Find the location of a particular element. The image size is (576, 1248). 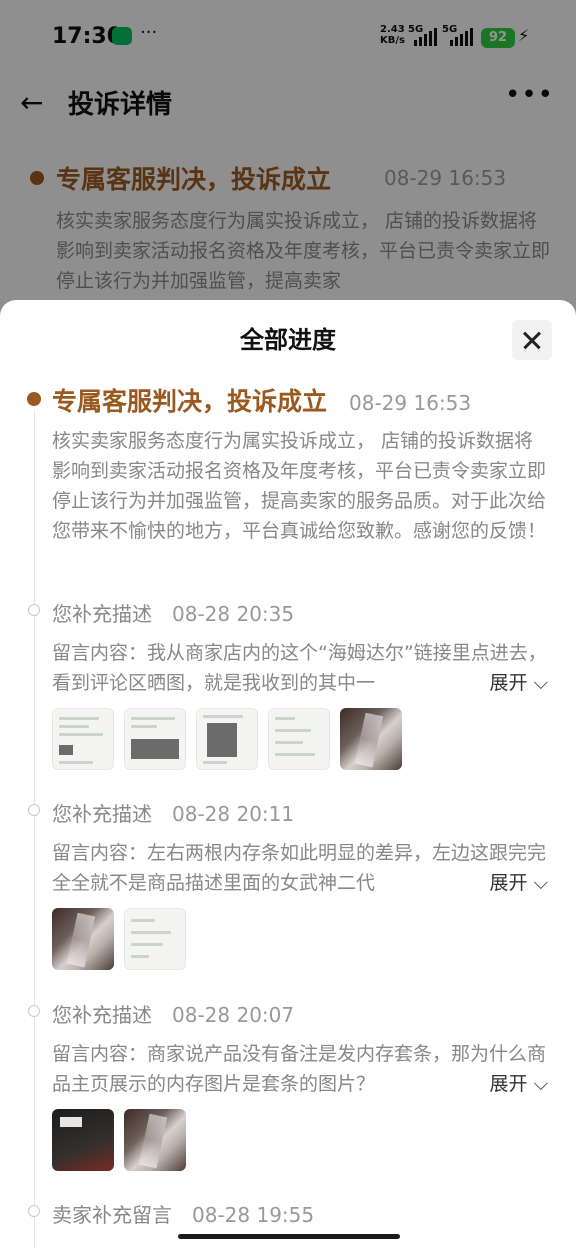

timeline-dot-active is located at coordinates (34, 399).